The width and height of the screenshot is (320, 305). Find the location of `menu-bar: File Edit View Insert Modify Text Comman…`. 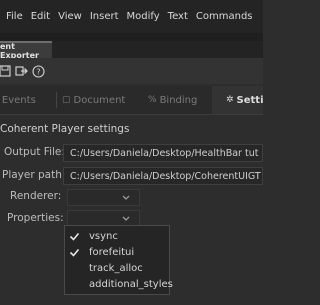

menu-bar: File Edit View Insert Modify Text Comman… is located at coordinates (131, 16).